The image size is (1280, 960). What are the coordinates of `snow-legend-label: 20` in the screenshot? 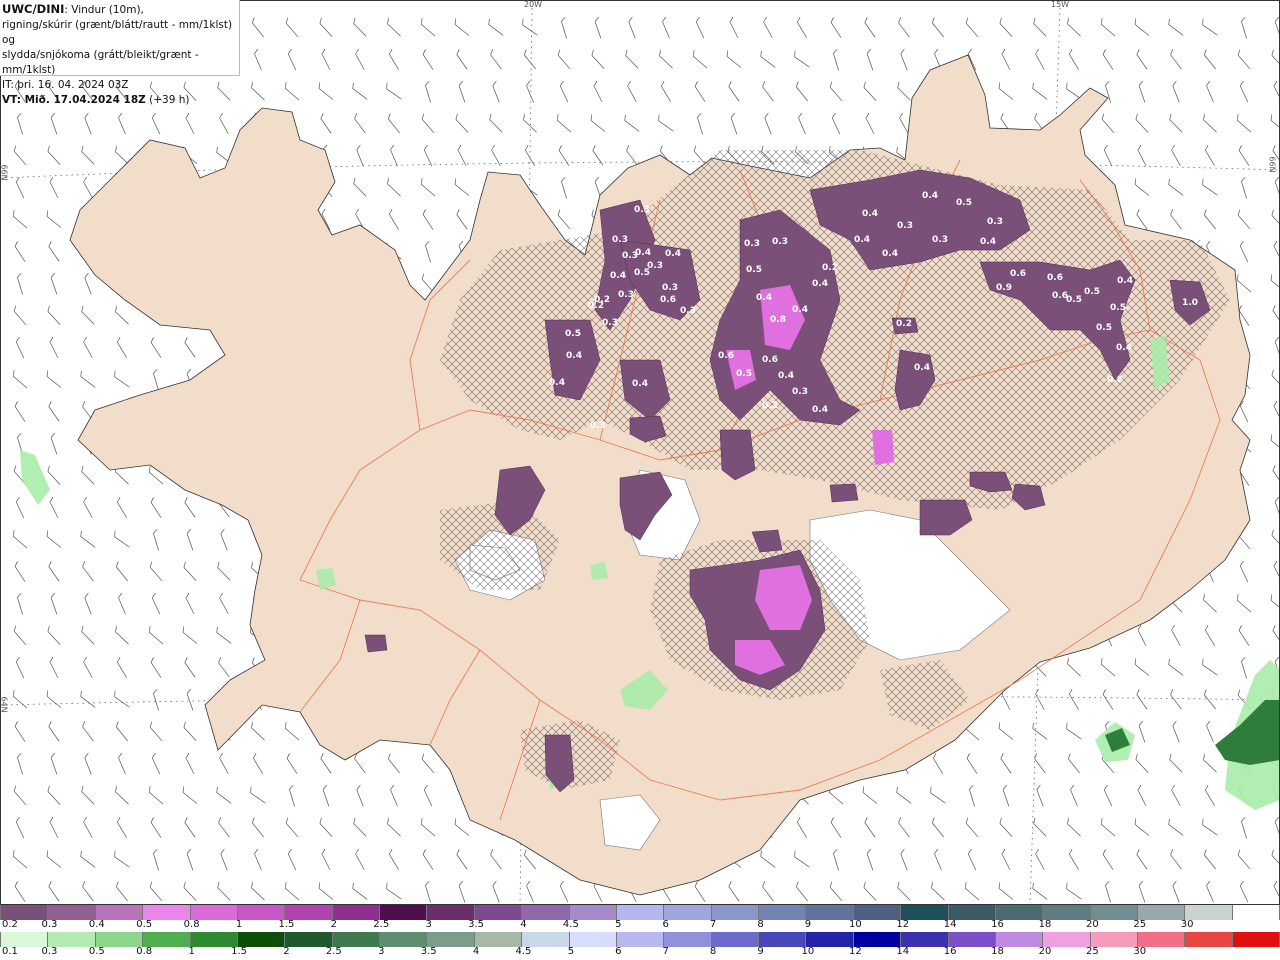 It's located at (1092, 924).